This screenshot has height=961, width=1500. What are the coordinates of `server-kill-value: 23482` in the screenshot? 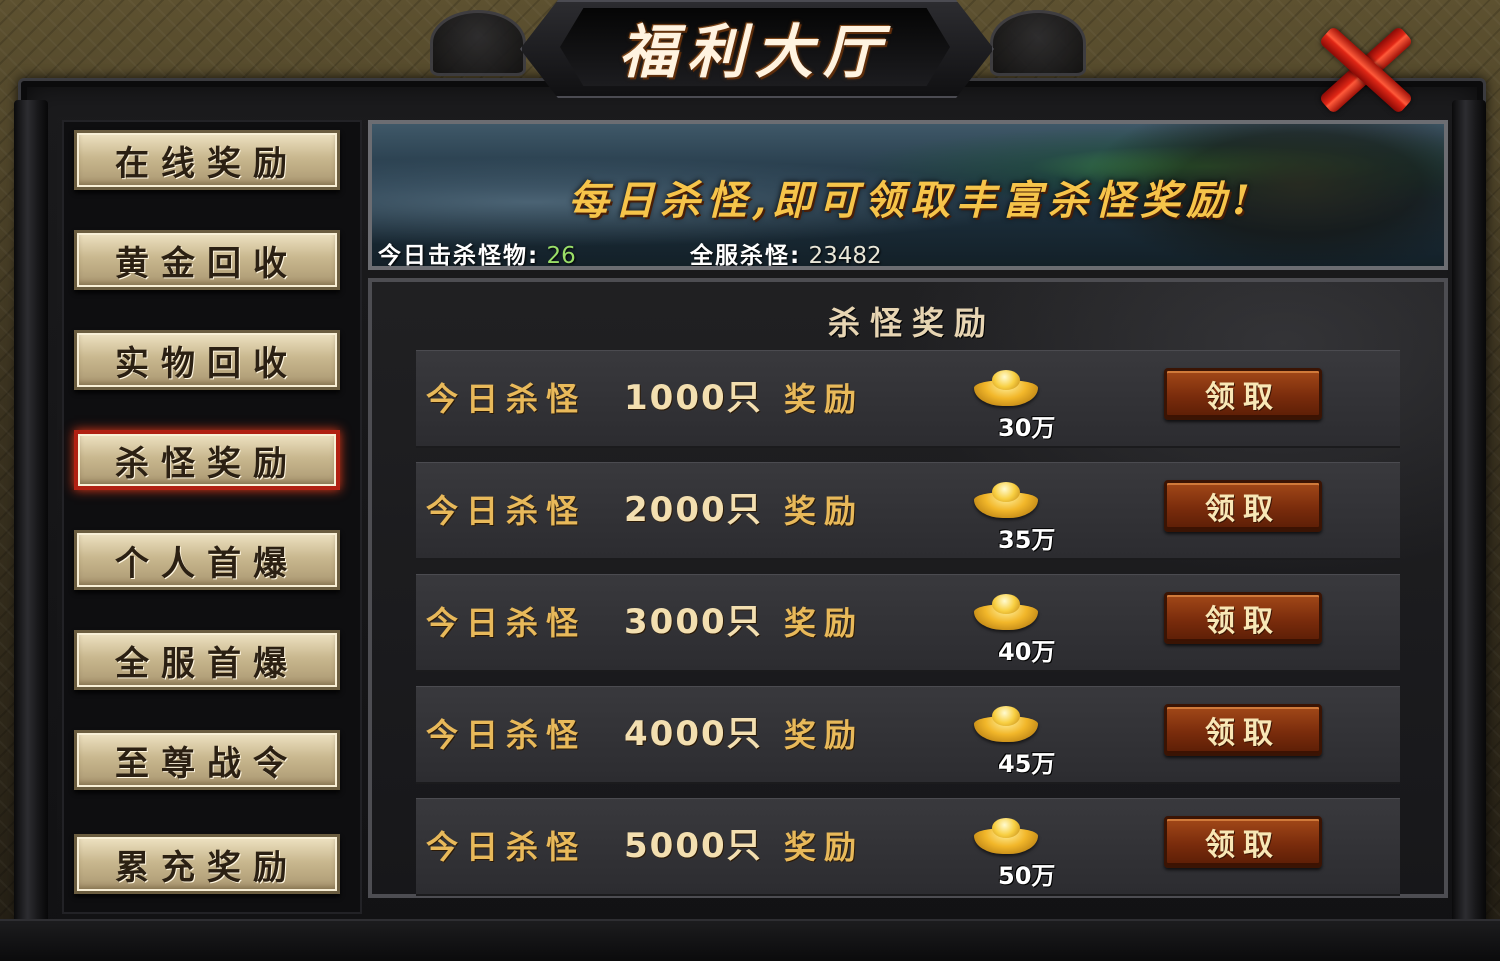 It's located at (845, 256).